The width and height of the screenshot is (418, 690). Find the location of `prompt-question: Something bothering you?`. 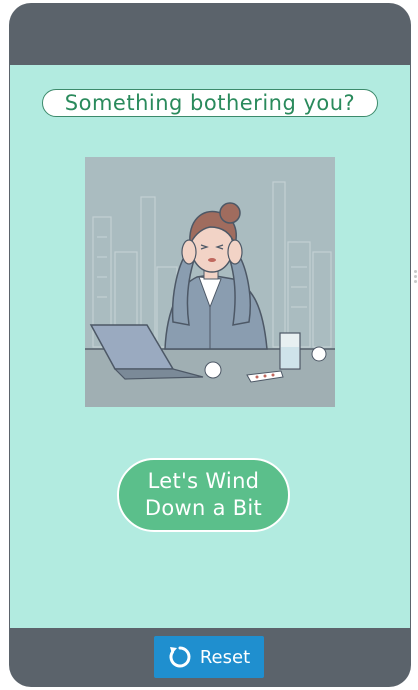

prompt-question: Something bothering you? is located at coordinates (210, 103).